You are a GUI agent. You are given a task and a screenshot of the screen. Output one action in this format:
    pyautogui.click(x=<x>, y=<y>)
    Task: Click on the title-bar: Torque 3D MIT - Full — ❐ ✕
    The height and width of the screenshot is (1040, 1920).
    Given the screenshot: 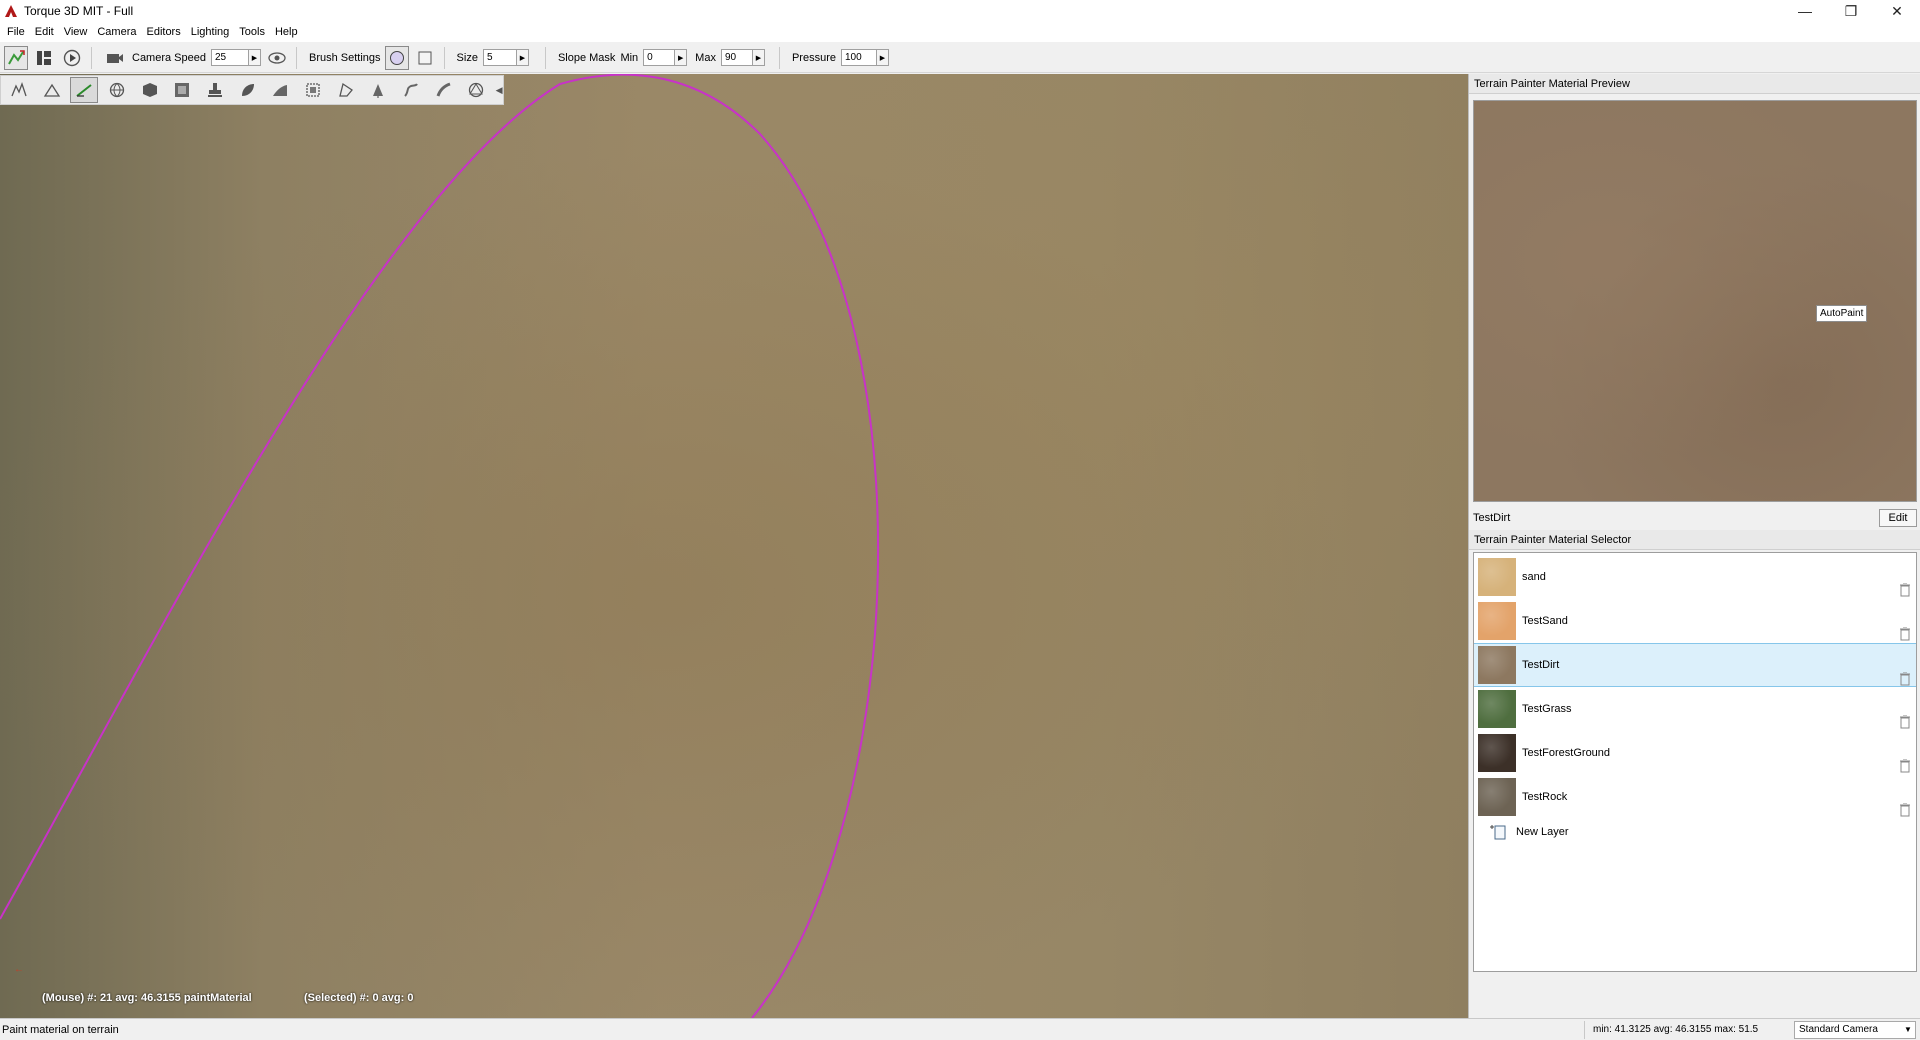 What is the action you would take?
    pyautogui.click(x=960, y=11)
    